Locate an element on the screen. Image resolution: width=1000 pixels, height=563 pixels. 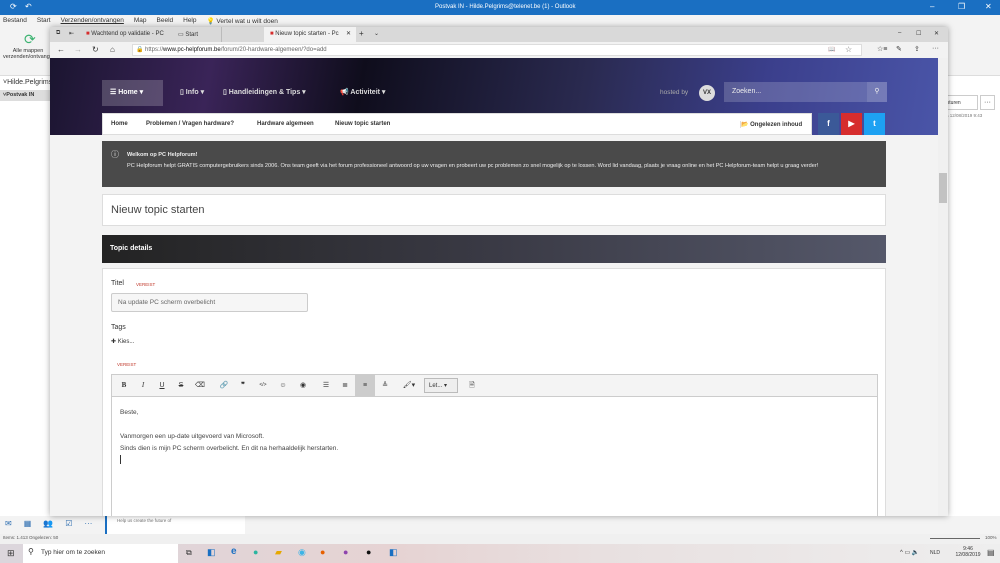
close-button: ✕ is located at coordinates (988, 6).